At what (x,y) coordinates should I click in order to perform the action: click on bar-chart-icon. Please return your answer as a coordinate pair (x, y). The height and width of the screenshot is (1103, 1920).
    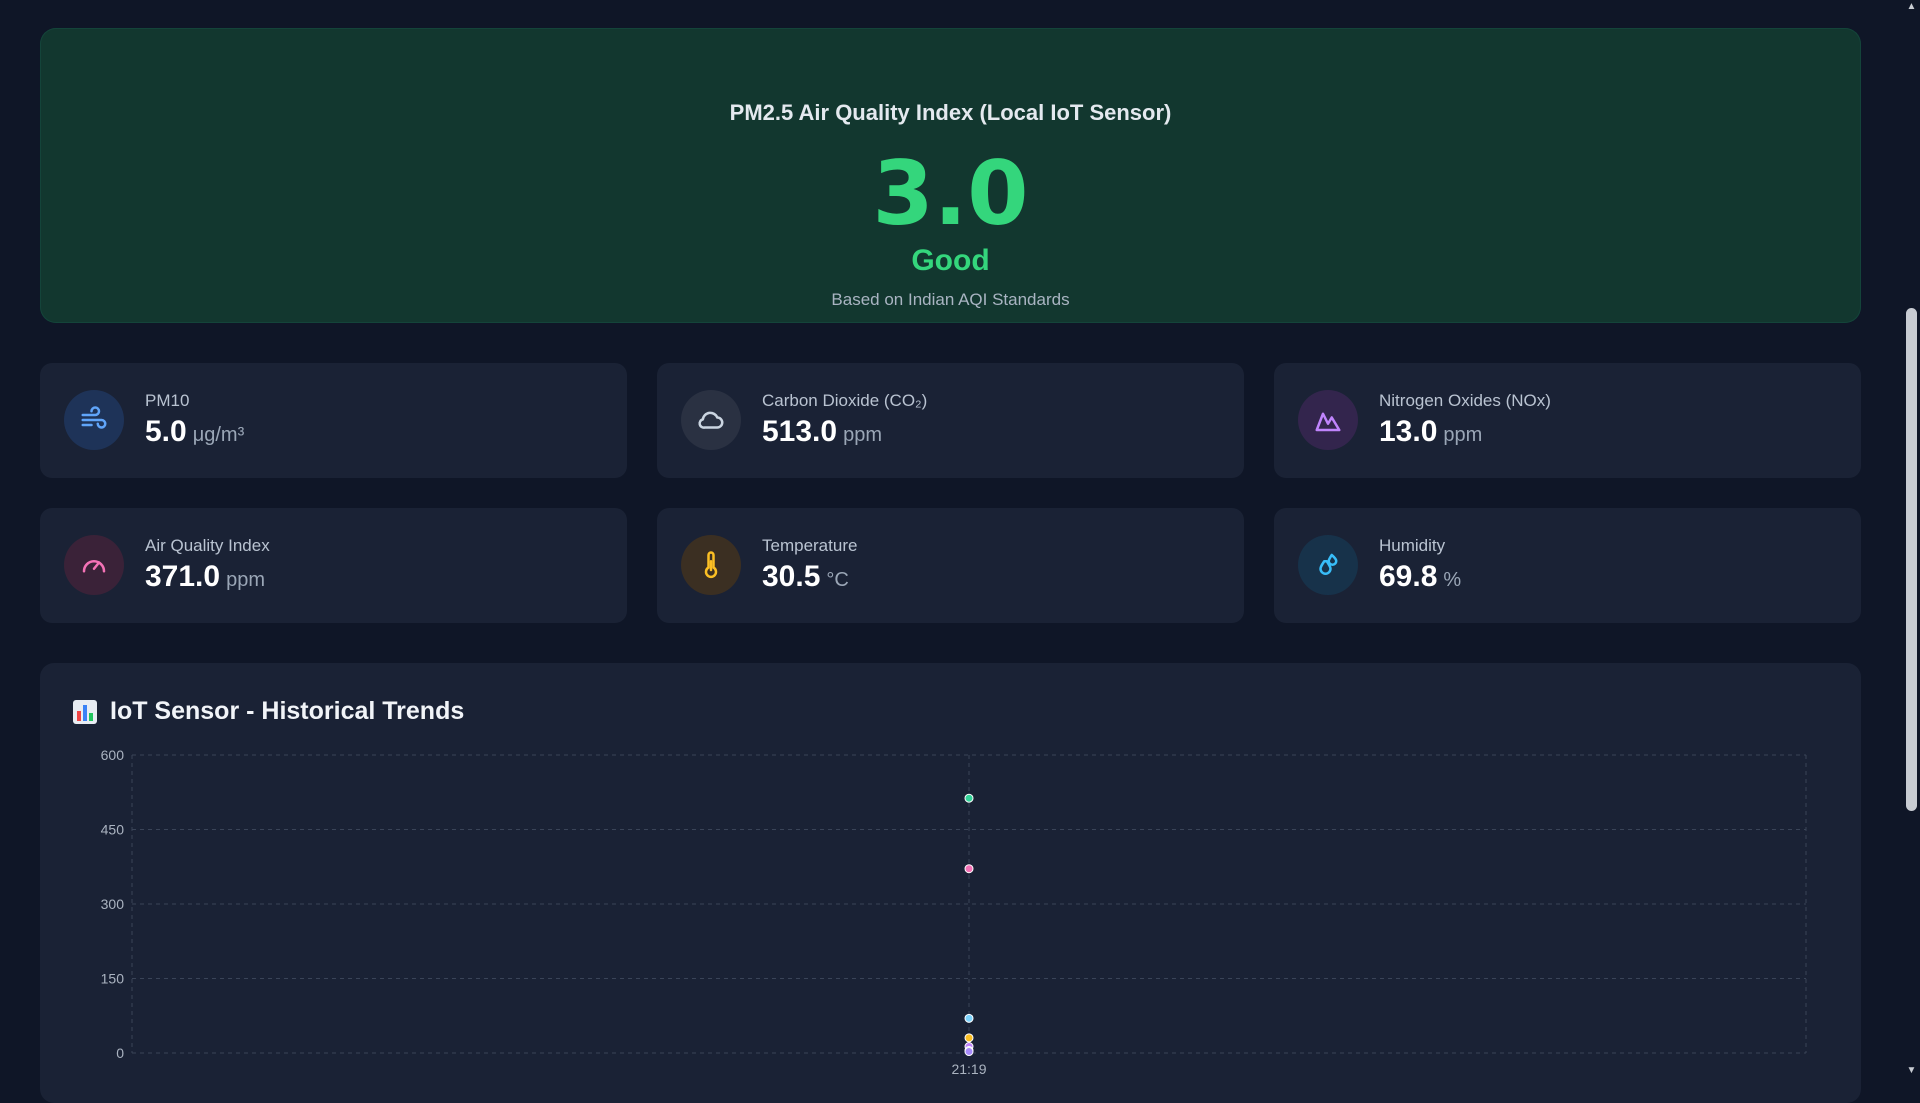
    Looking at the image, I should click on (85, 711).